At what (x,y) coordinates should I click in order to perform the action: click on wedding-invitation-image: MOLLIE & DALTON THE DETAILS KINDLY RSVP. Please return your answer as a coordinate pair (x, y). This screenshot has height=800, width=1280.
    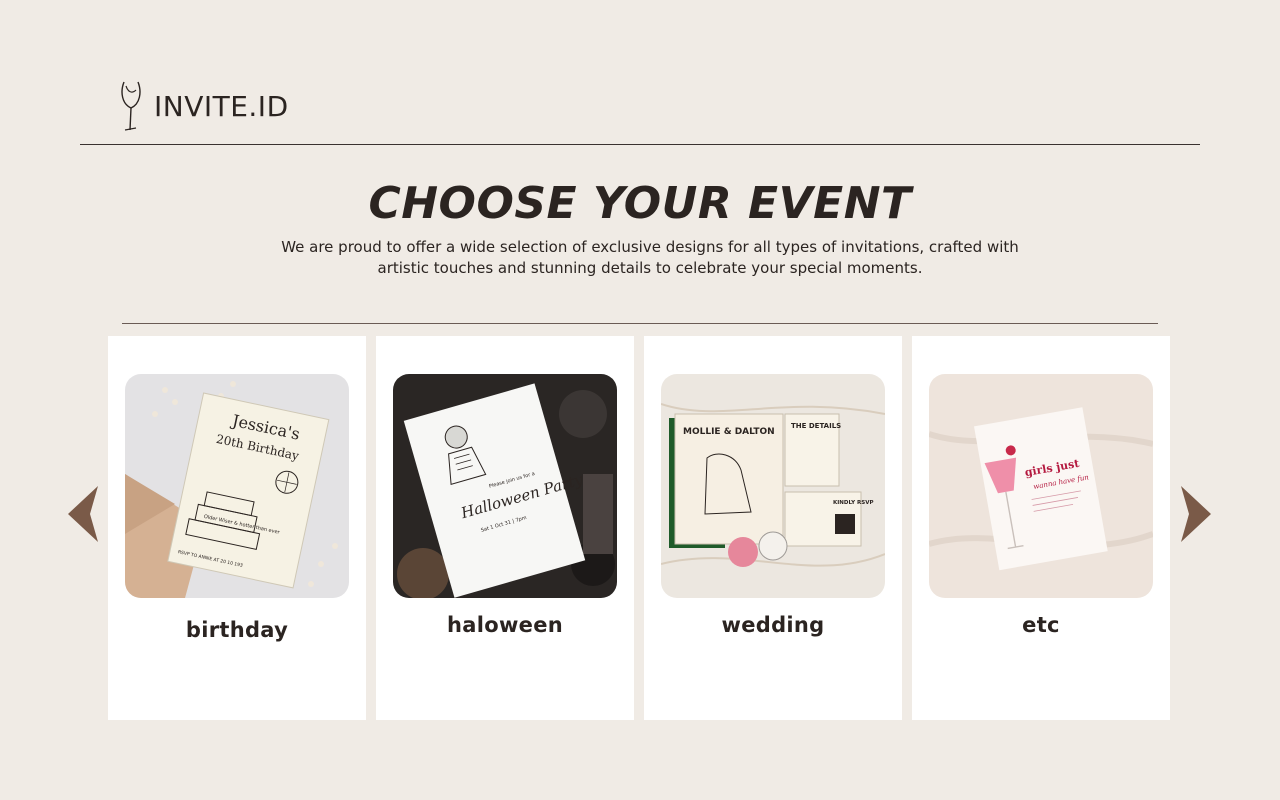
    Looking at the image, I should click on (773, 486).